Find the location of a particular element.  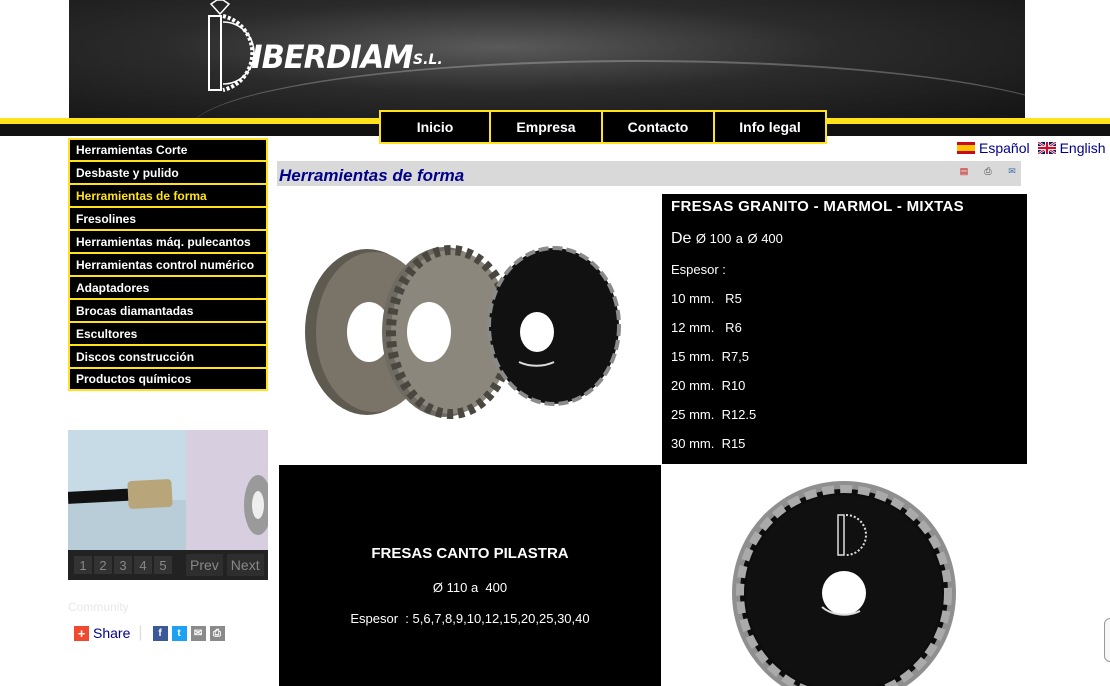

page-title: Herramientas de forma is located at coordinates (372, 175).